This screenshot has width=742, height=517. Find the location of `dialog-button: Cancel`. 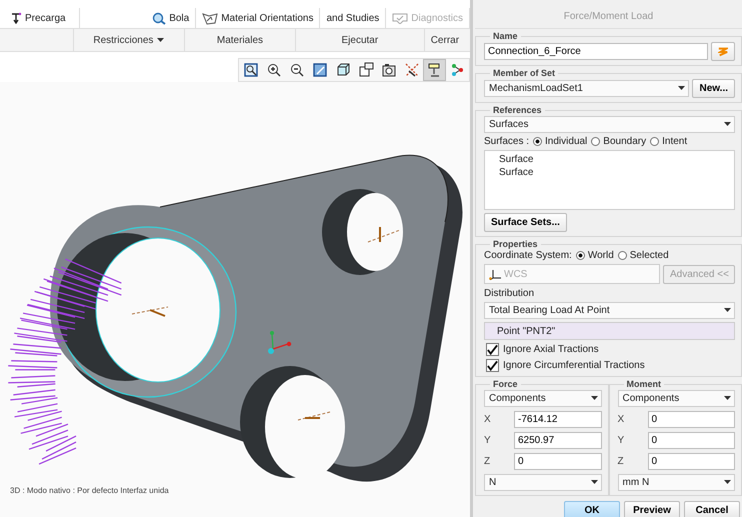

dialog-button: Cancel is located at coordinates (712, 509).